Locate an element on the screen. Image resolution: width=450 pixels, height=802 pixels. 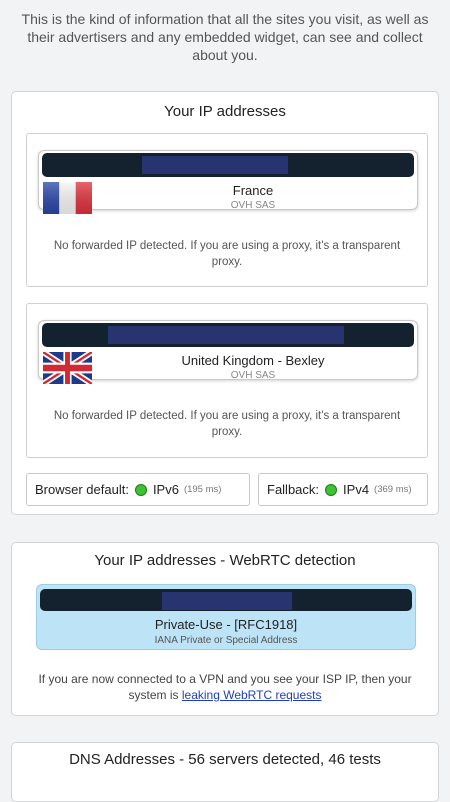
browser-default-box: Browser default: IPv6 (195 ms) is located at coordinates (138, 489).